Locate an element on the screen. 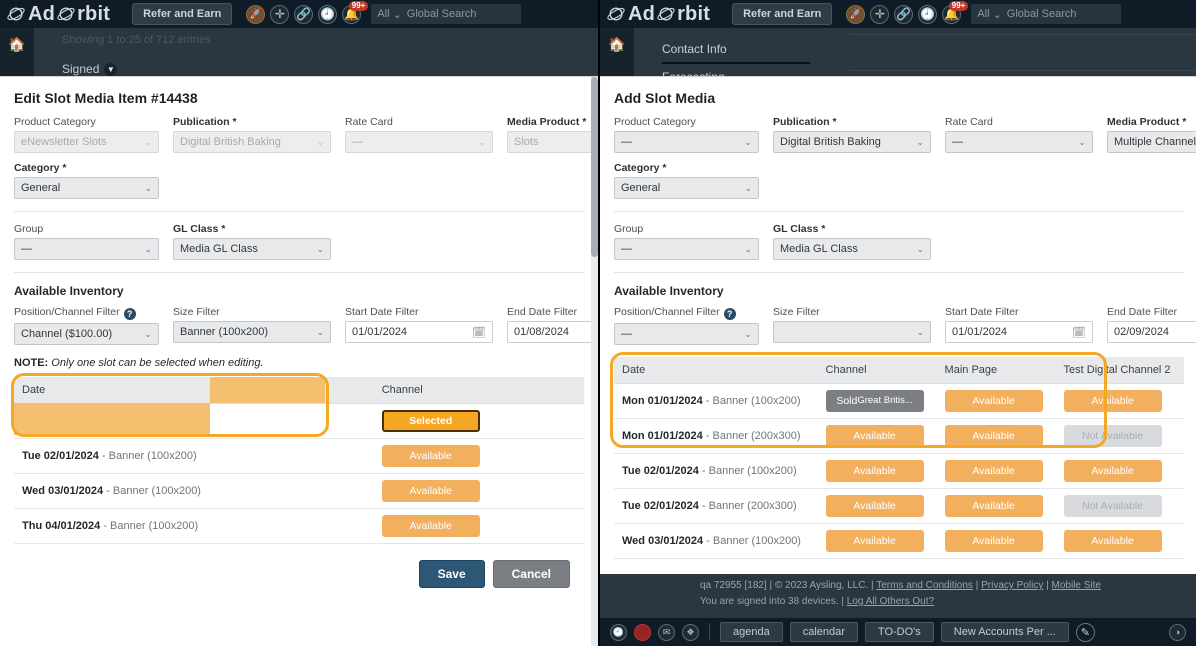 Image resolution: width=1196 pixels, height=646 pixels. modal-scrollbar-left is located at coordinates (594, 361).